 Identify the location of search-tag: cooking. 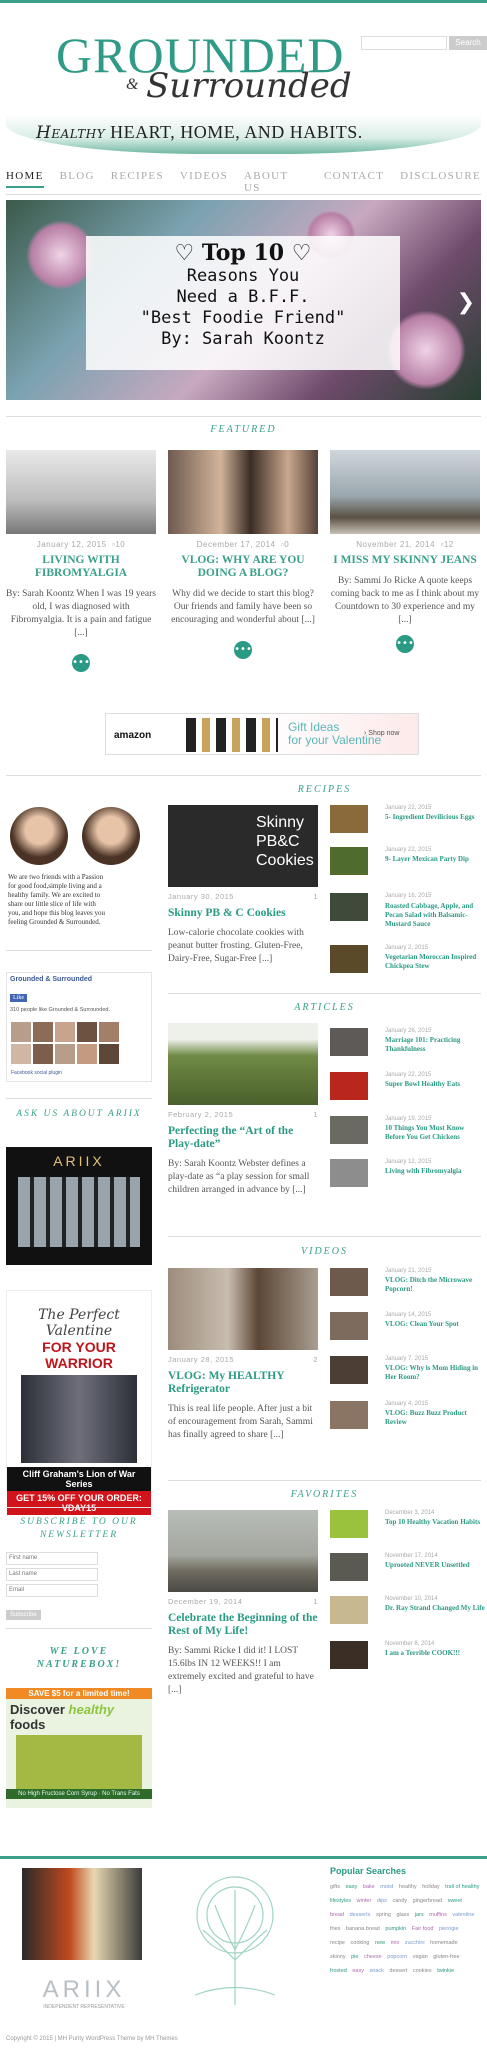
(360, 1943).